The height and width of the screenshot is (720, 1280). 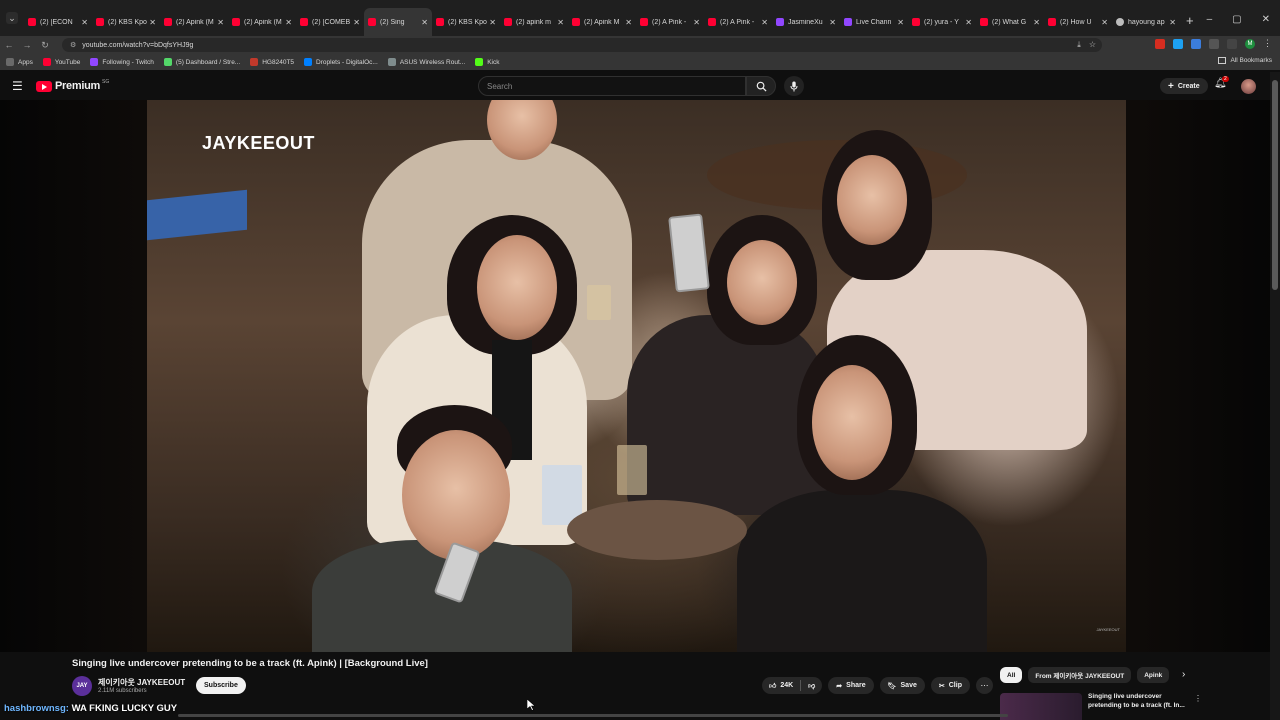 What do you see at coordinates (1184, 86) in the screenshot?
I see `create-button: + Create` at bounding box center [1184, 86].